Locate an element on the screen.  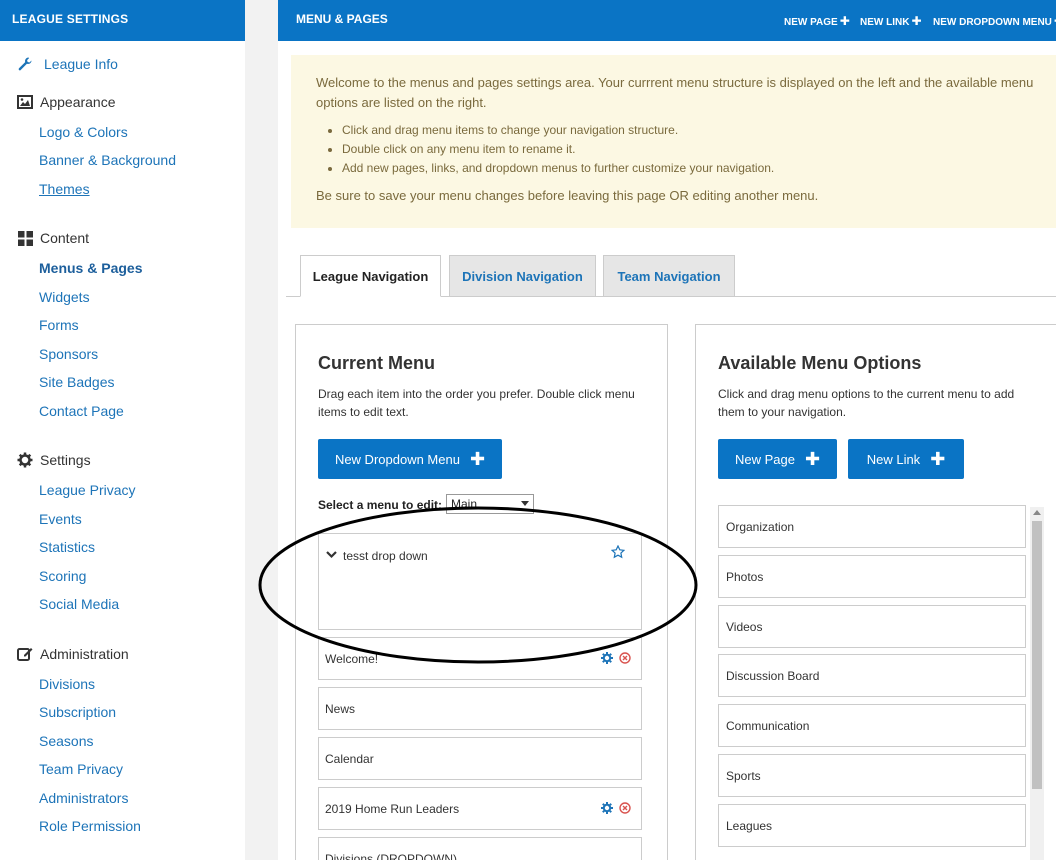
sidebar-item-subscription: Subscription is located at coordinates (77, 712).